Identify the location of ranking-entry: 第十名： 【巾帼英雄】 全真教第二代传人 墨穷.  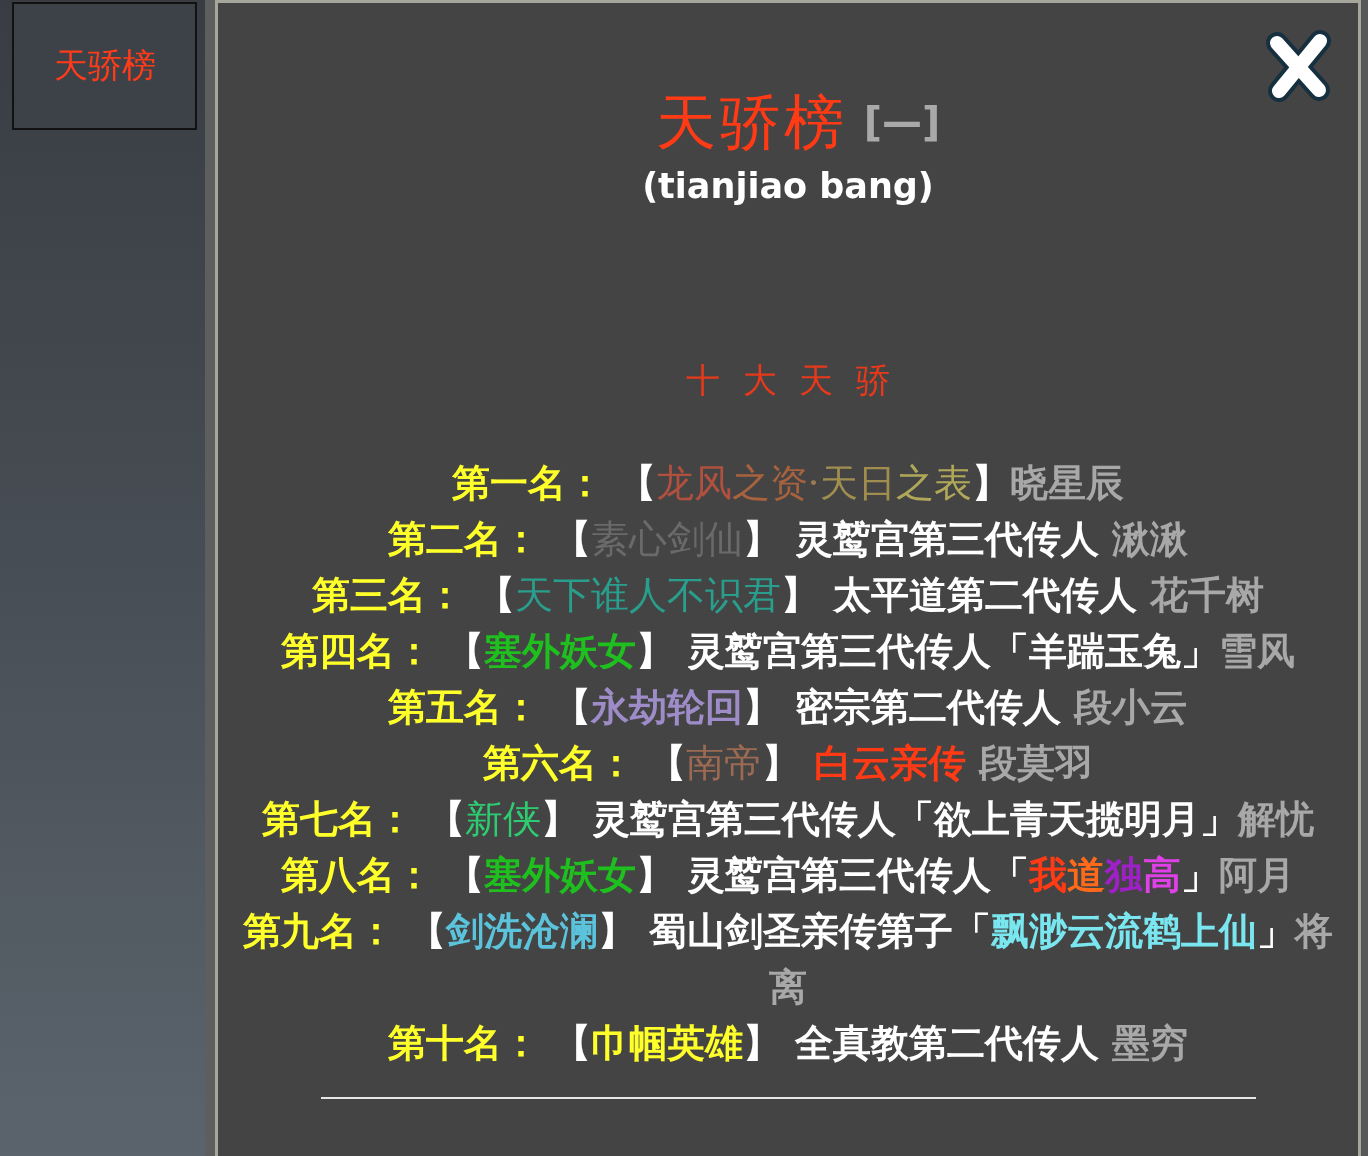
(788, 1043).